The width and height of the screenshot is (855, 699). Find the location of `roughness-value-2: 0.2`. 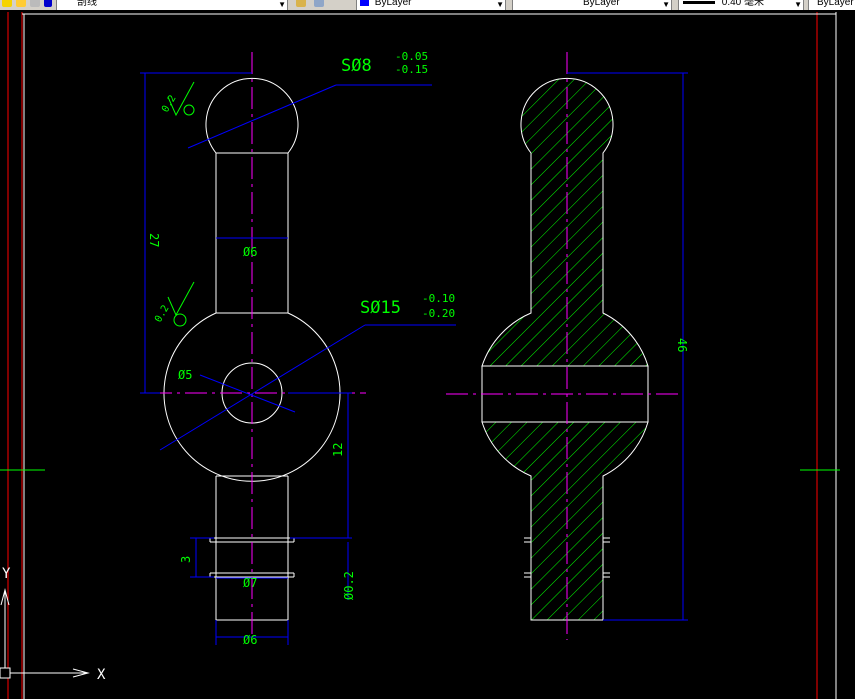

roughness-value-2: 0.2 is located at coordinates (162, 313).